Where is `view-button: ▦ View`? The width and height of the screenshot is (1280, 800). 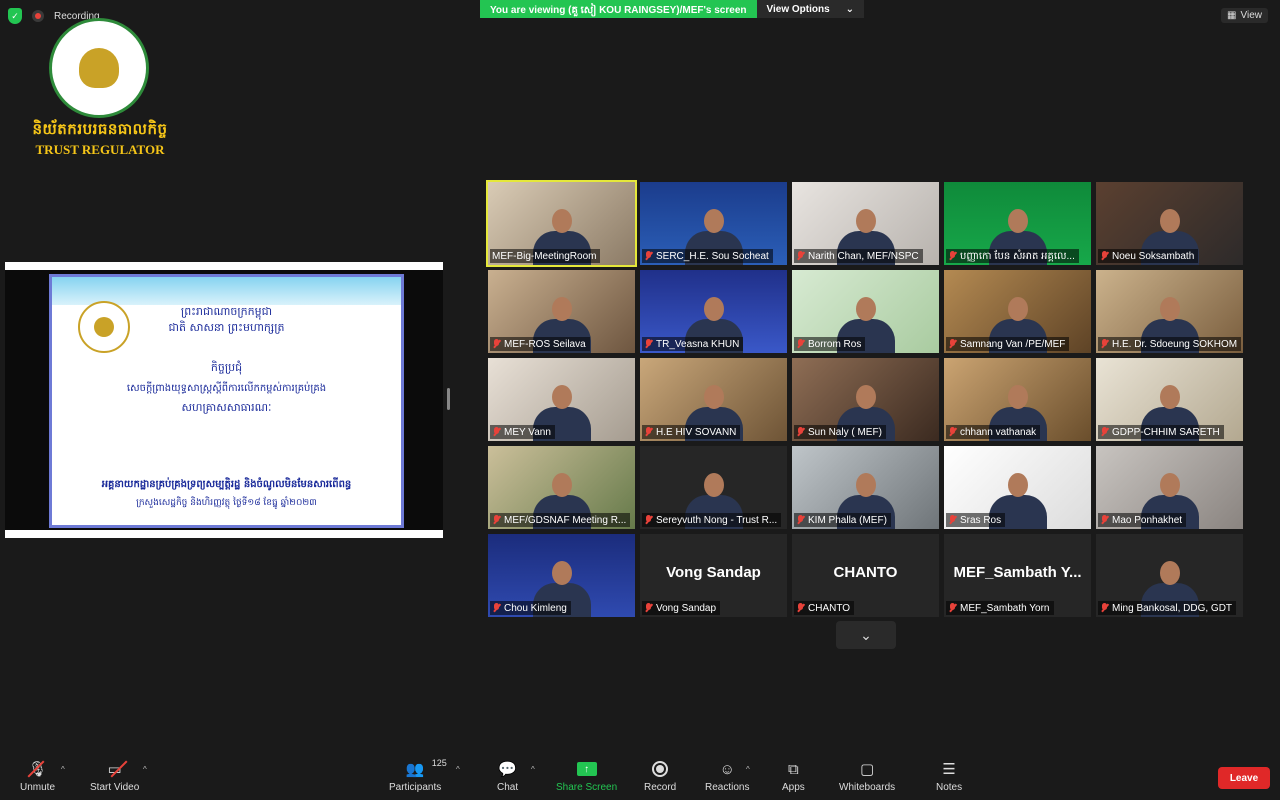 view-button: ▦ View is located at coordinates (1244, 15).